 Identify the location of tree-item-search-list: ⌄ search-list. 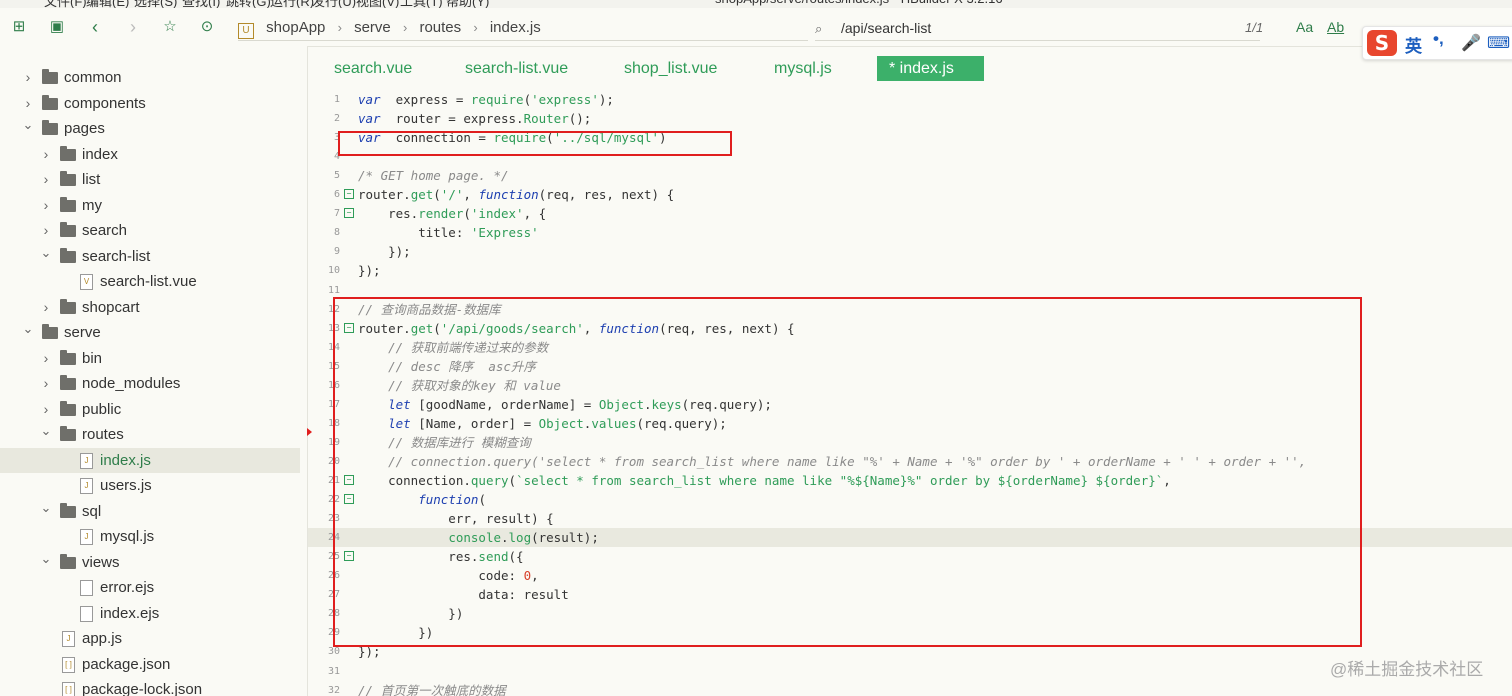
(150, 256).